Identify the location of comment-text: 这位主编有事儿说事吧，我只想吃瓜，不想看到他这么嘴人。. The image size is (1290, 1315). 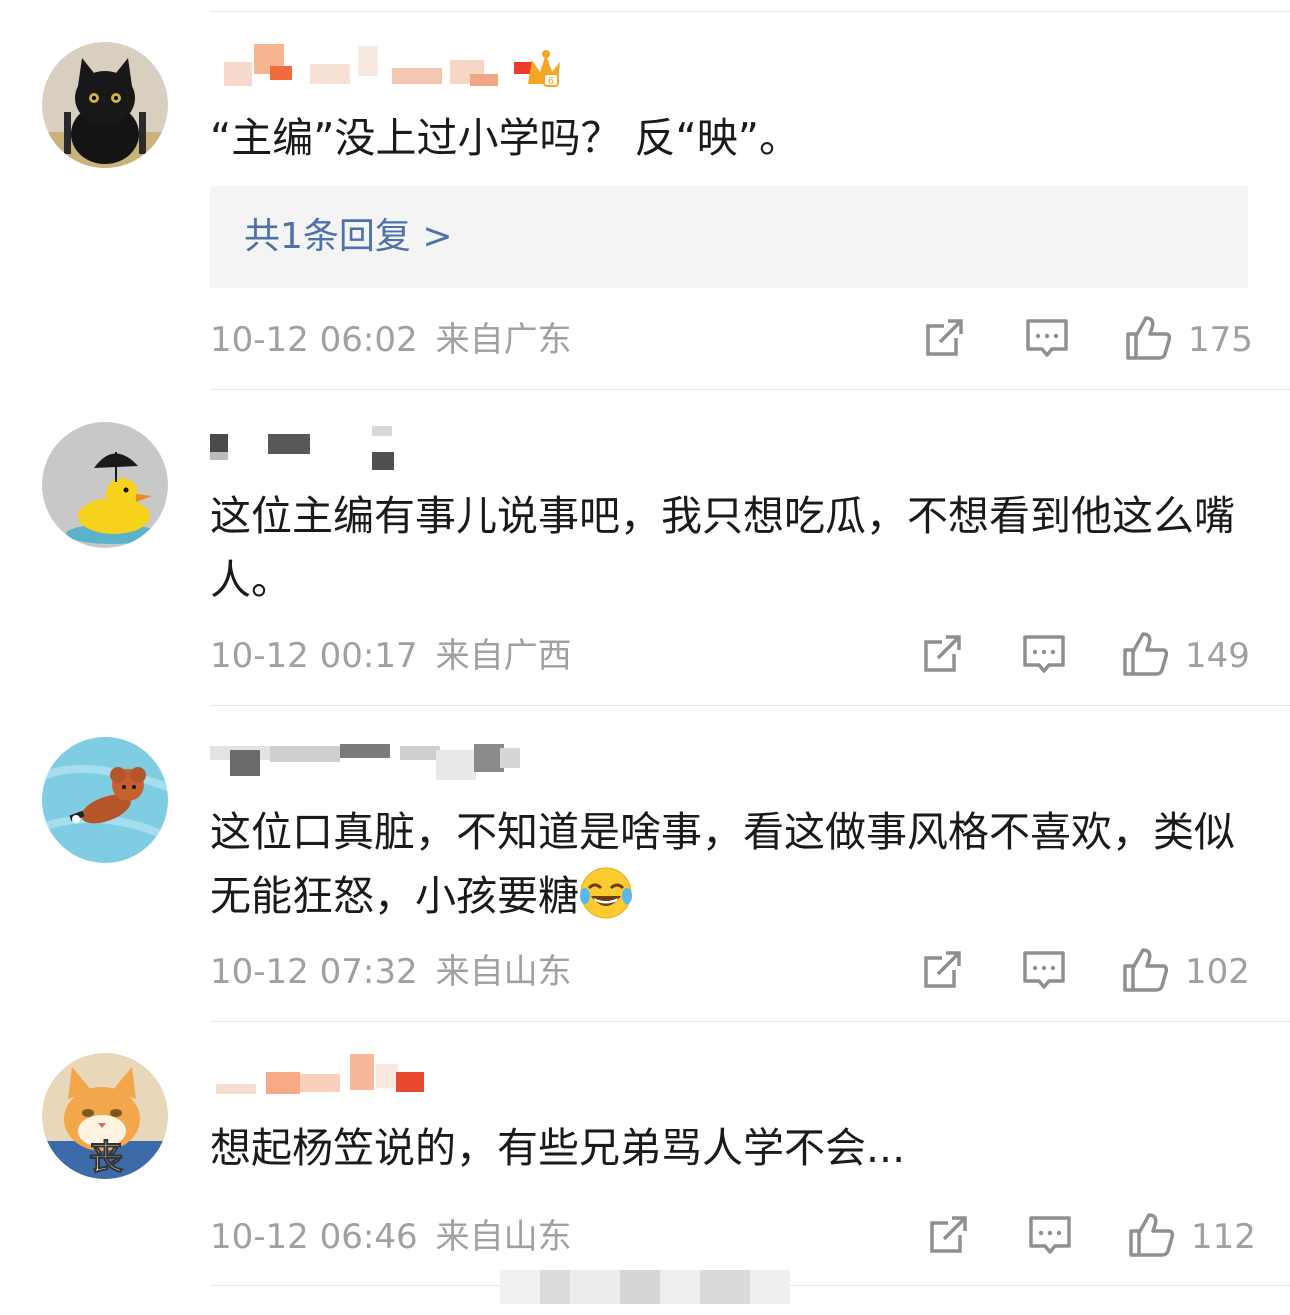
(722, 548).